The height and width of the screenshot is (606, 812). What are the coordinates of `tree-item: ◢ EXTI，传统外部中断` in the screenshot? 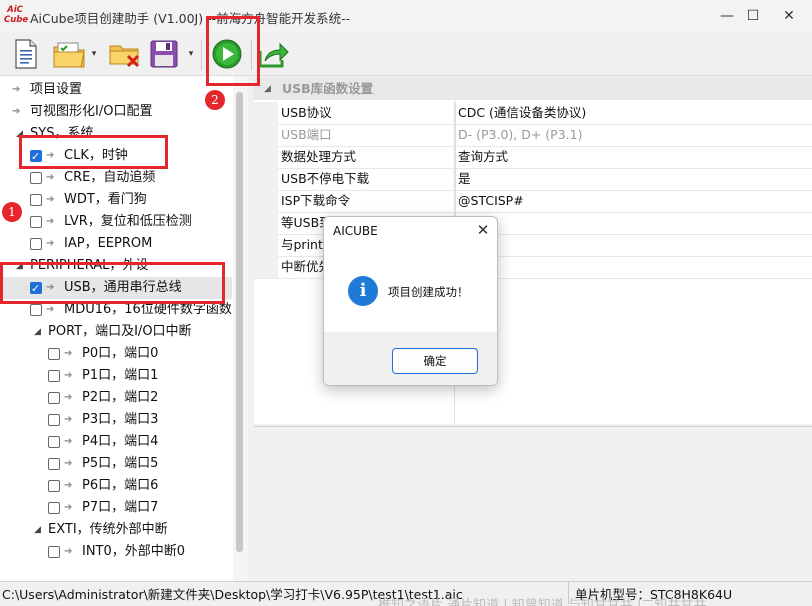 It's located at (116, 530).